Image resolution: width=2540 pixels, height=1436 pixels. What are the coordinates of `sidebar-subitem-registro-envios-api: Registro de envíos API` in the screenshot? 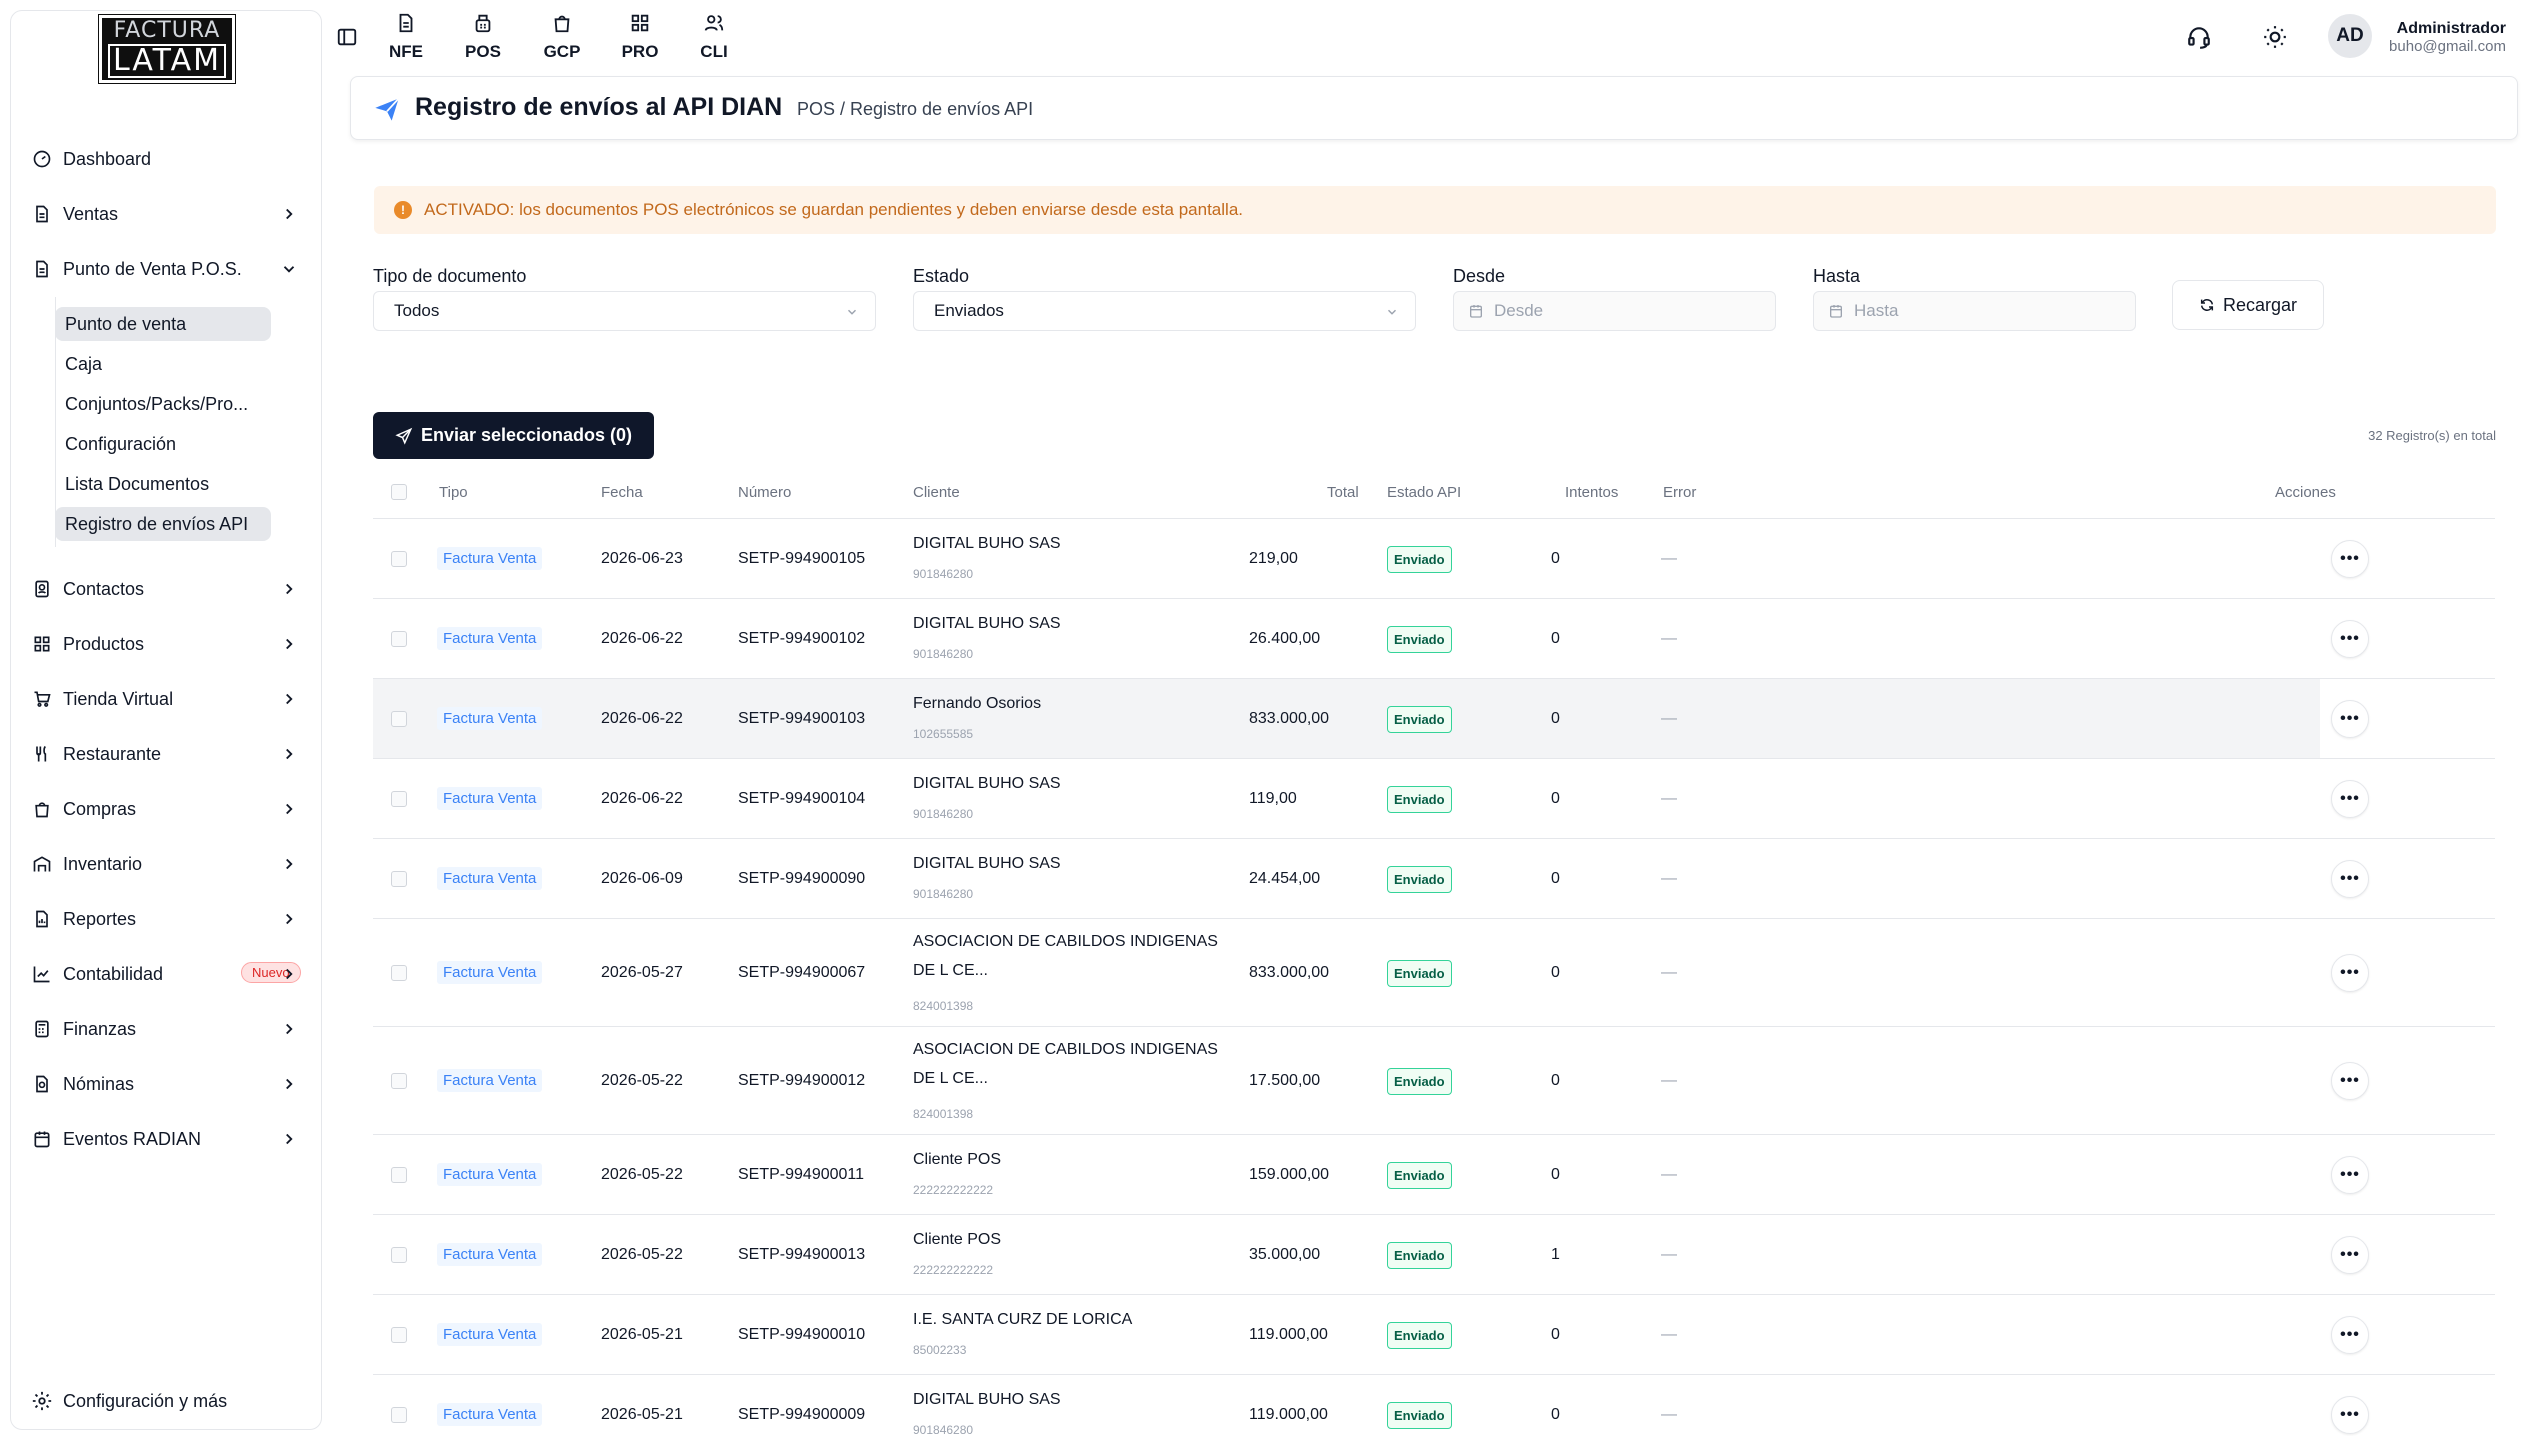 It's located at (163, 524).